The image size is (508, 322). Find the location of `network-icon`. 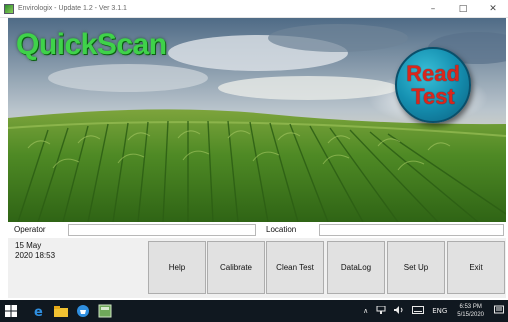

network-icon is located at coordinates (381, 310).